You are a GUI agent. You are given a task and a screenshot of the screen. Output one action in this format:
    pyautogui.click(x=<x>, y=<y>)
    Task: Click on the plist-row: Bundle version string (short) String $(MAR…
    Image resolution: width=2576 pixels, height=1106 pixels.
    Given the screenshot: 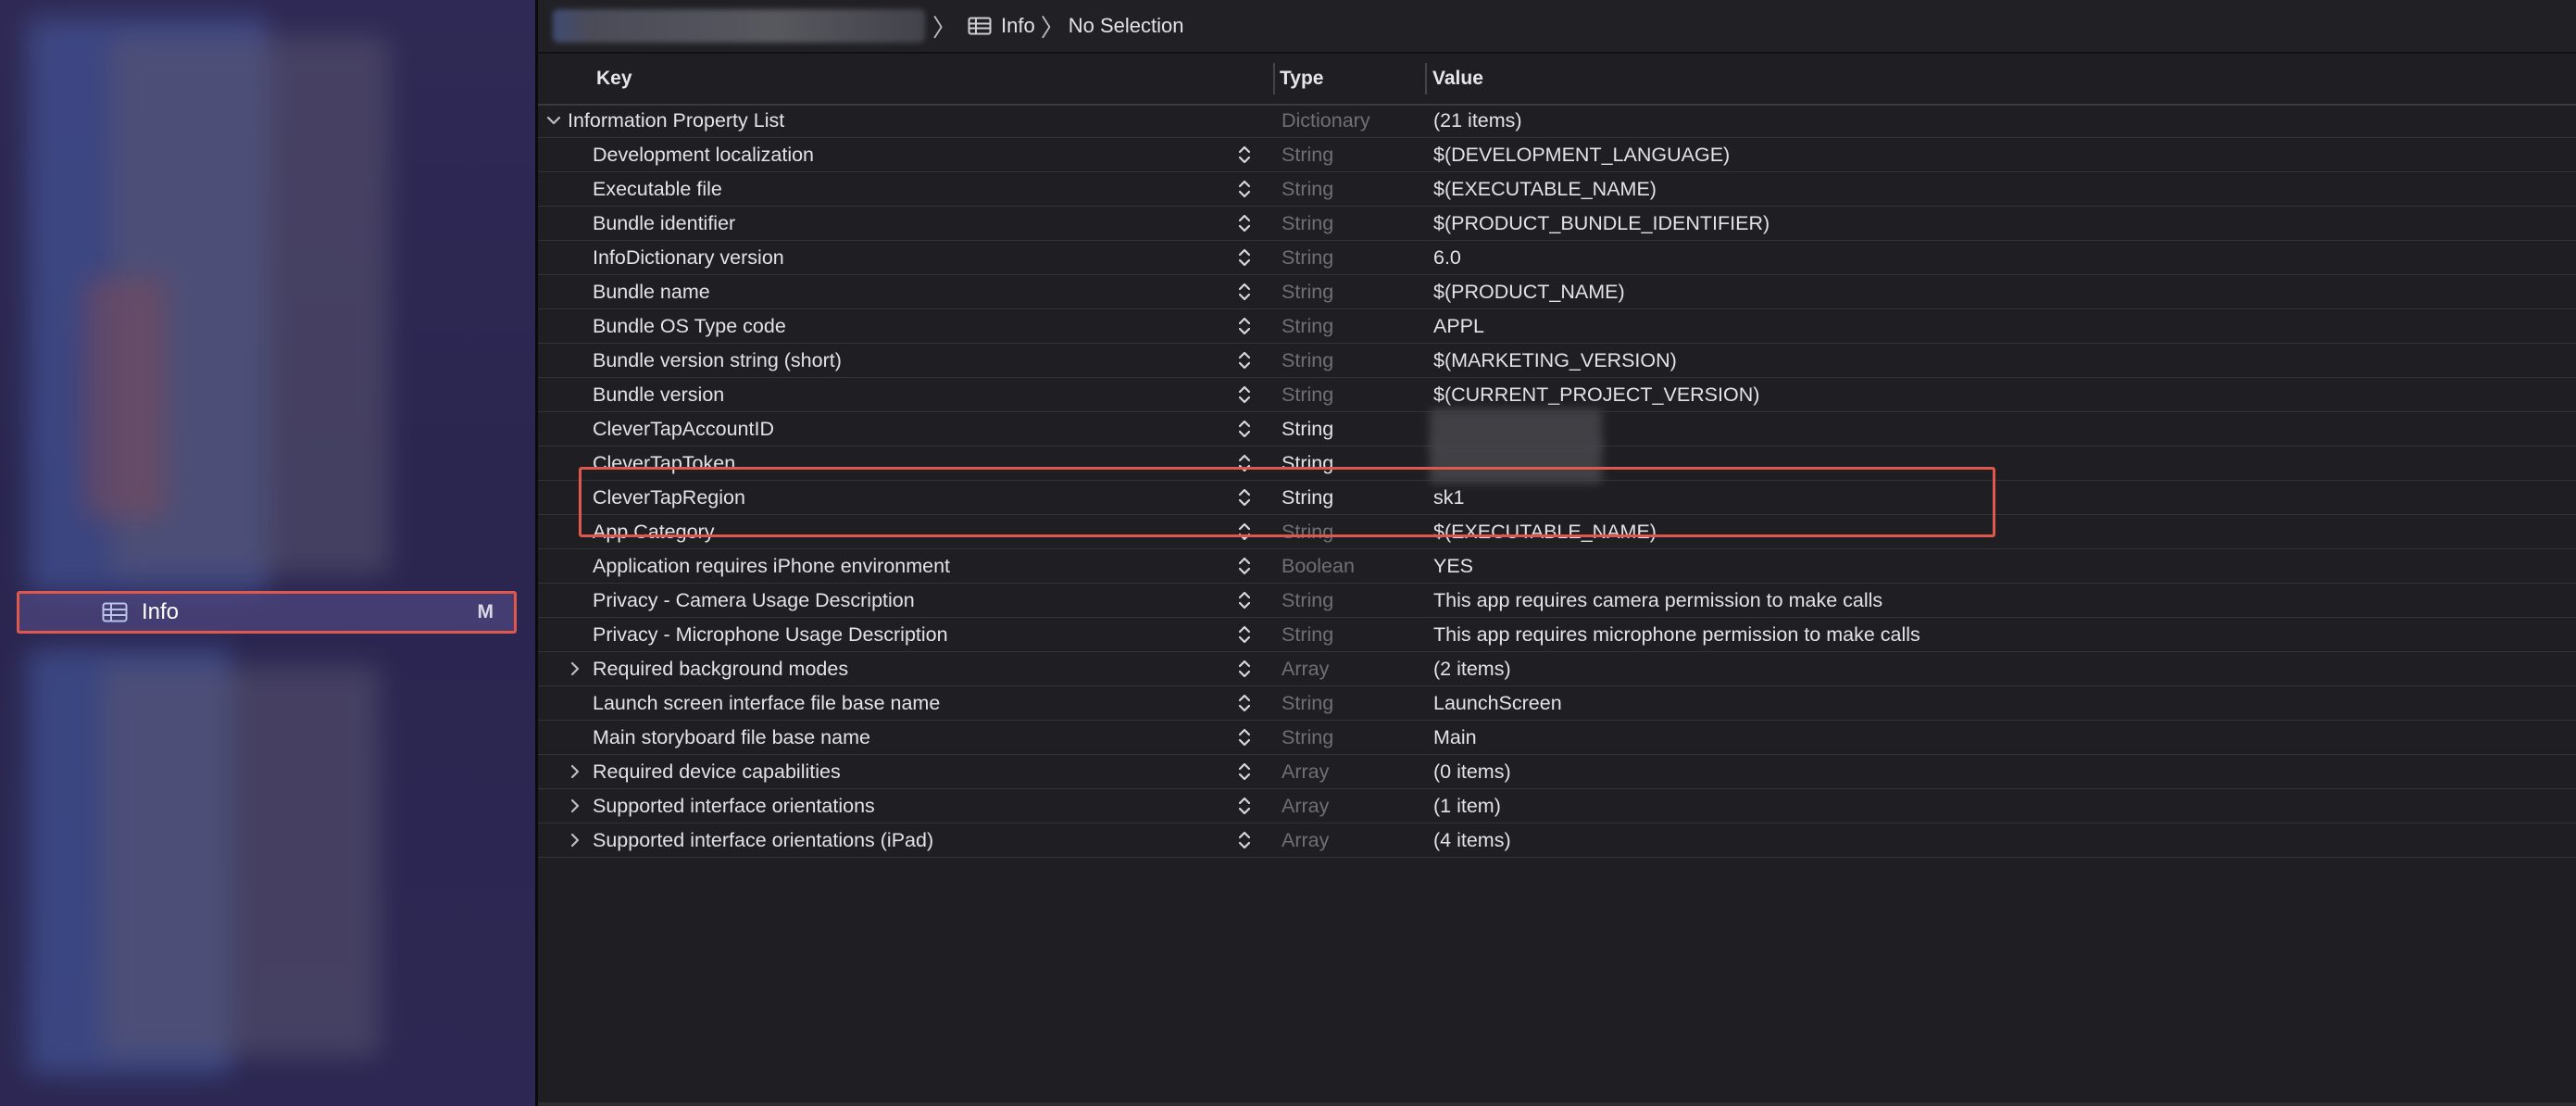 What is the action you would take?
    pyautogui.click(x=1557, y=361)
    